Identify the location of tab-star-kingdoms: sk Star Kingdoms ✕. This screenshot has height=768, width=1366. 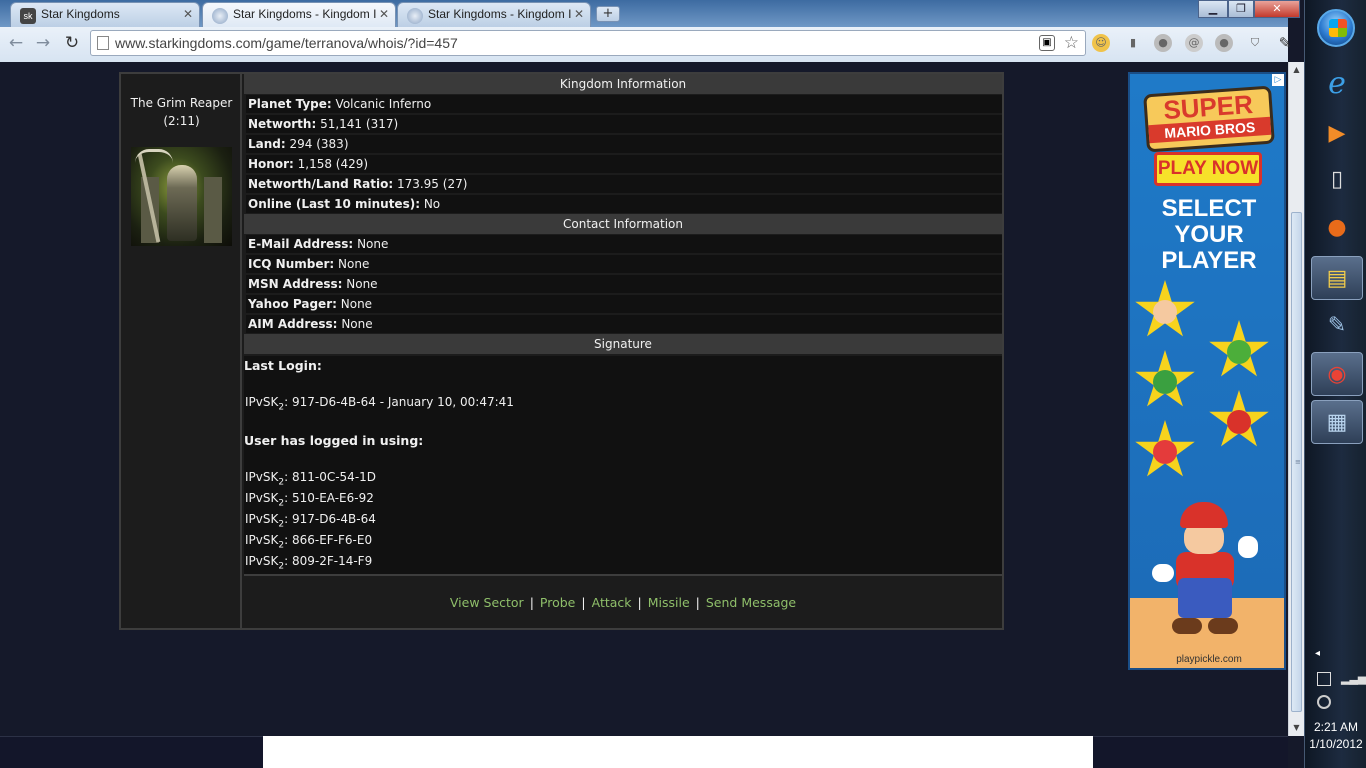
(105, 14).